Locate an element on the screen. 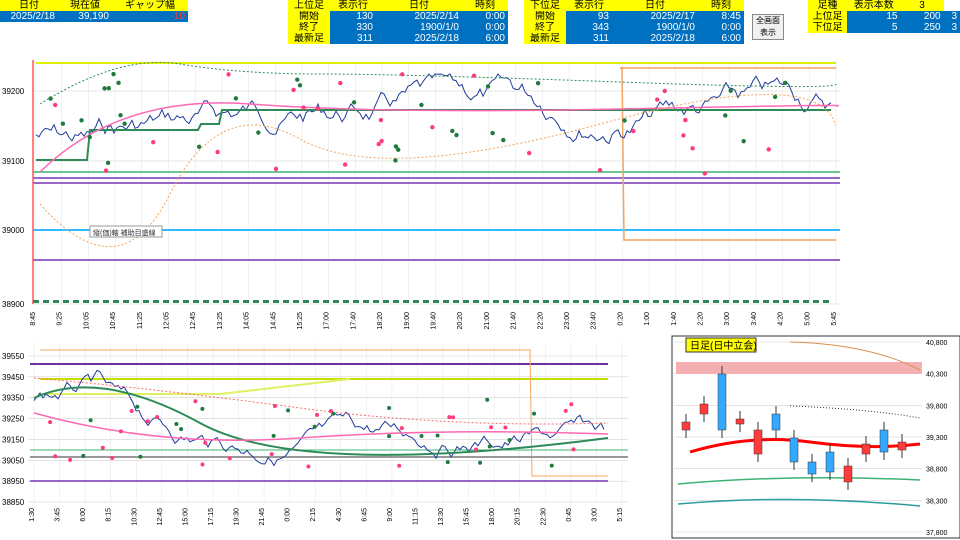  y-tick-label: 38,300 is located at coordinates (937, 501).